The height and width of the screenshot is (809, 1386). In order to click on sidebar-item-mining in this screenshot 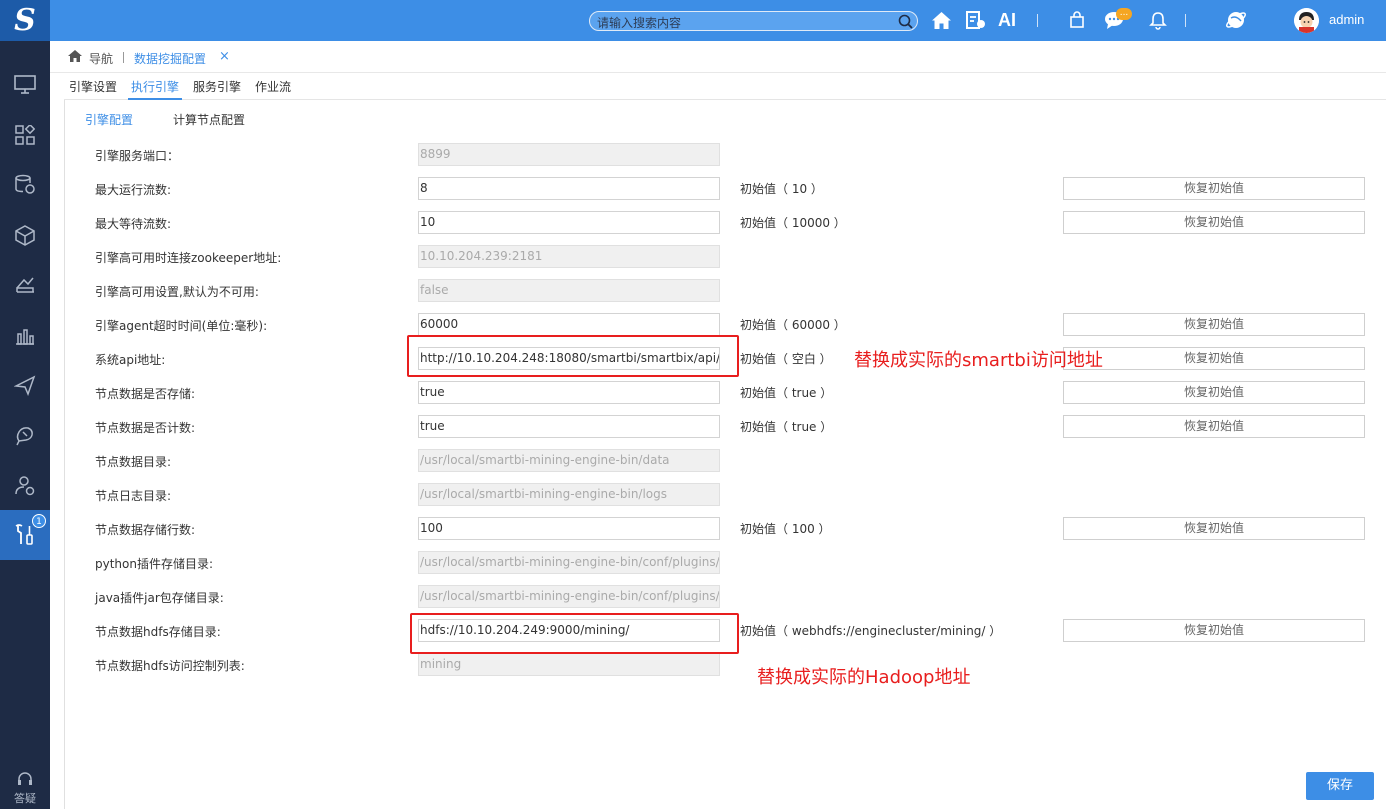, I will do `click(25, 435)`.